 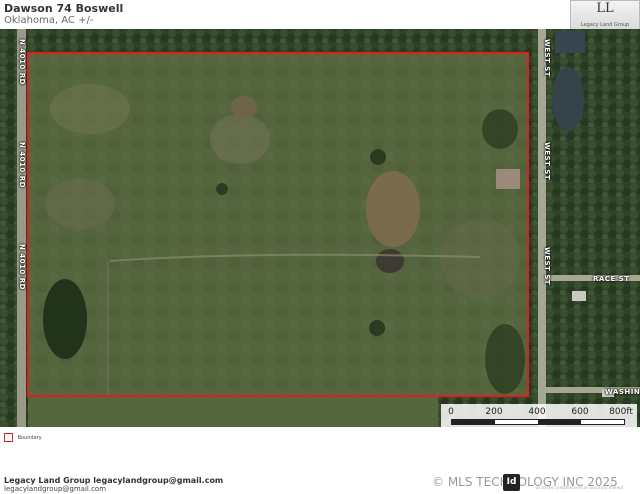 I want to click on logo-name: Legacy Land Group, so click(x=605, y=25).